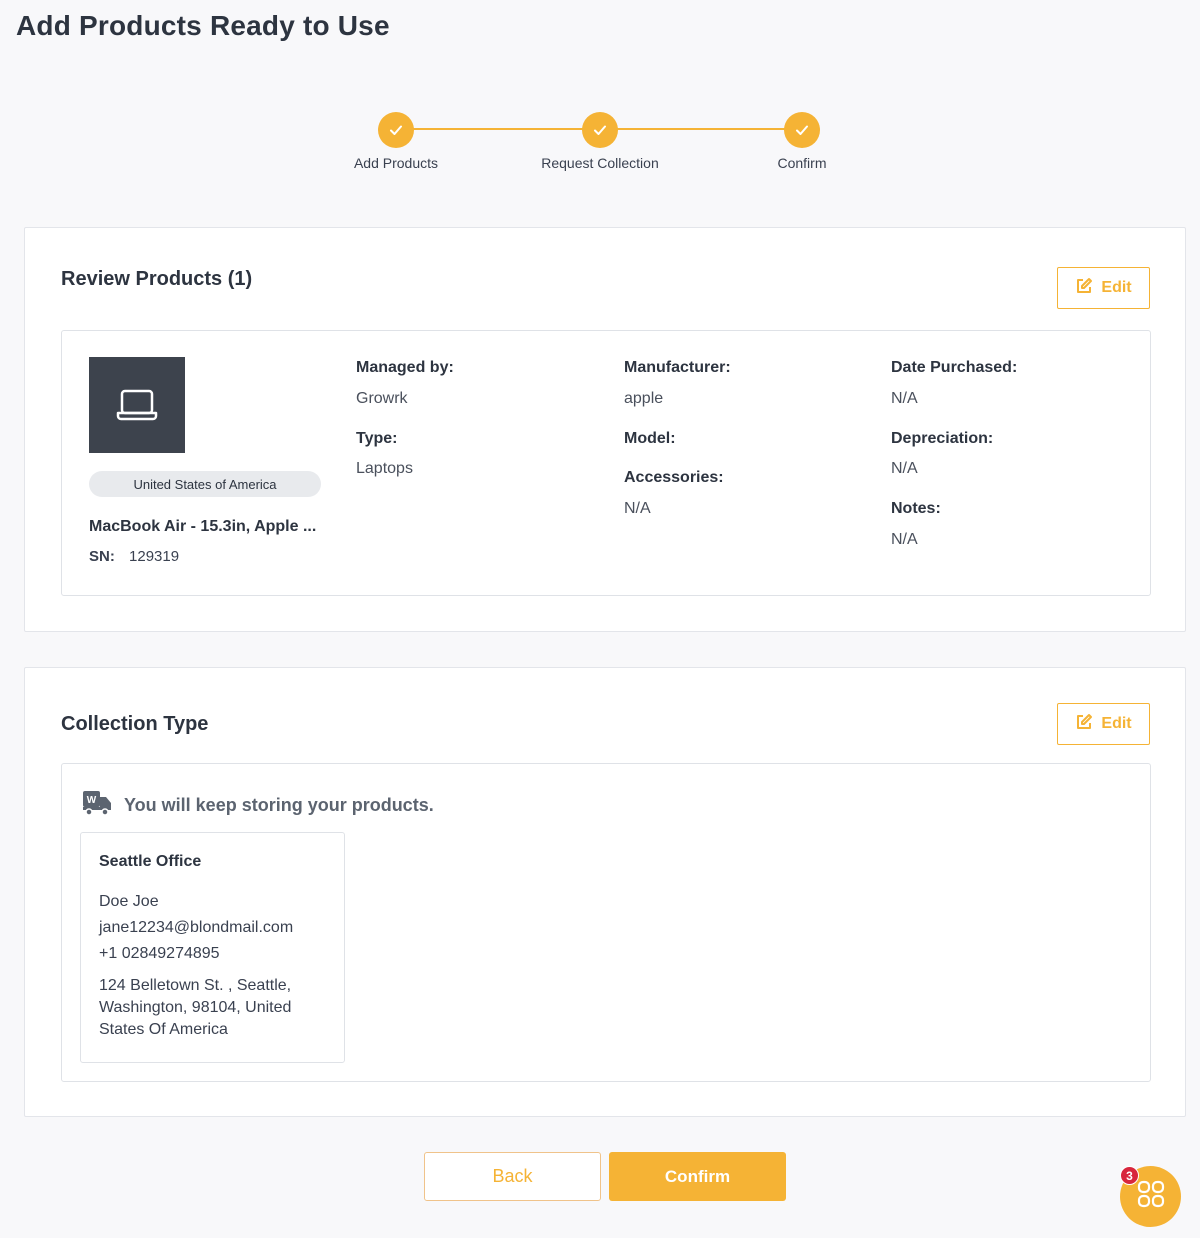 This screenshot has width=1200, height=1238. What do you see at coordinates (904, 468) in the screenshot?
I see `depreciation-value: N/A` at bounding box center [904, 468].